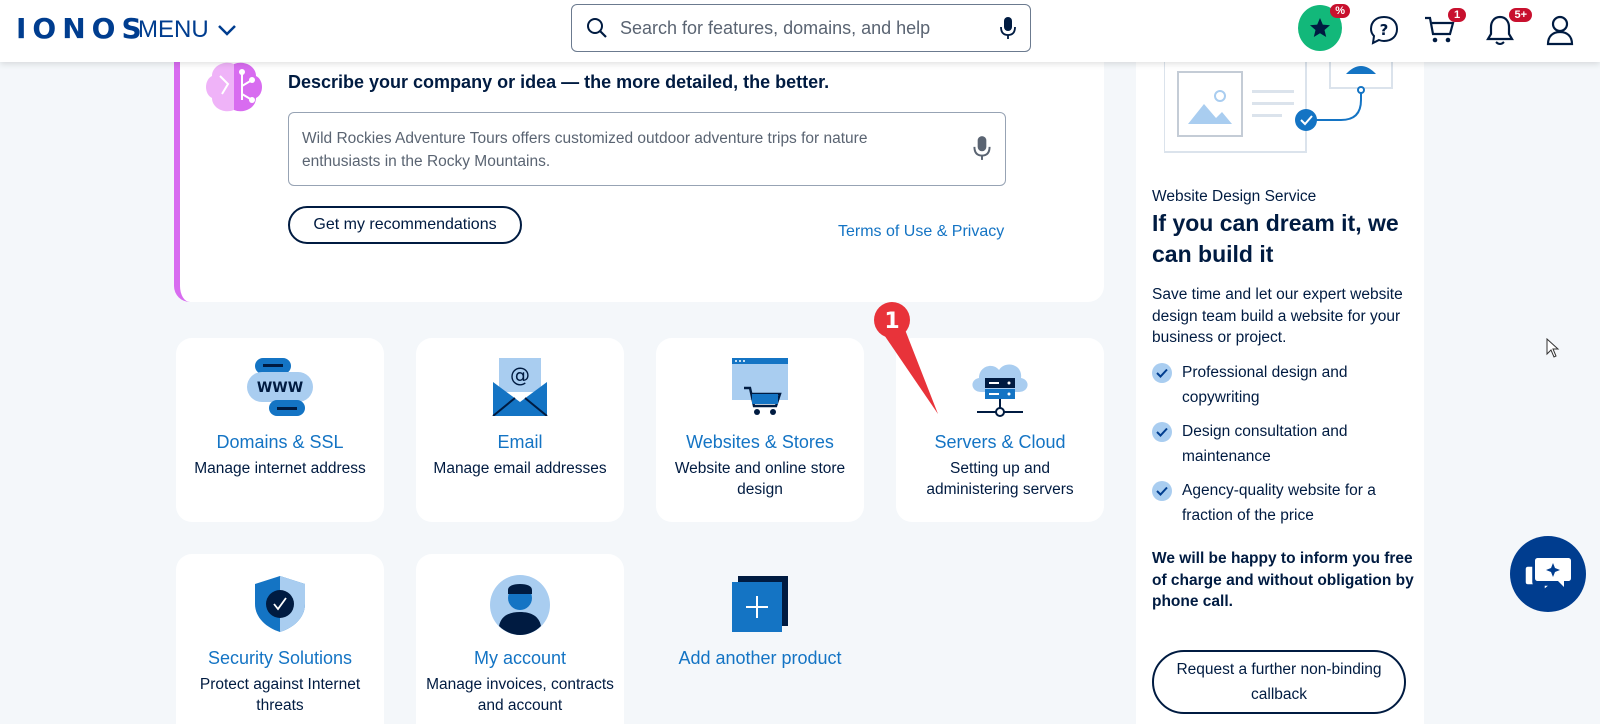  What do you see at coordinates (520, 605) in the screenshot?
I see `account-avatar-icon` at bounding box center [520, 605].